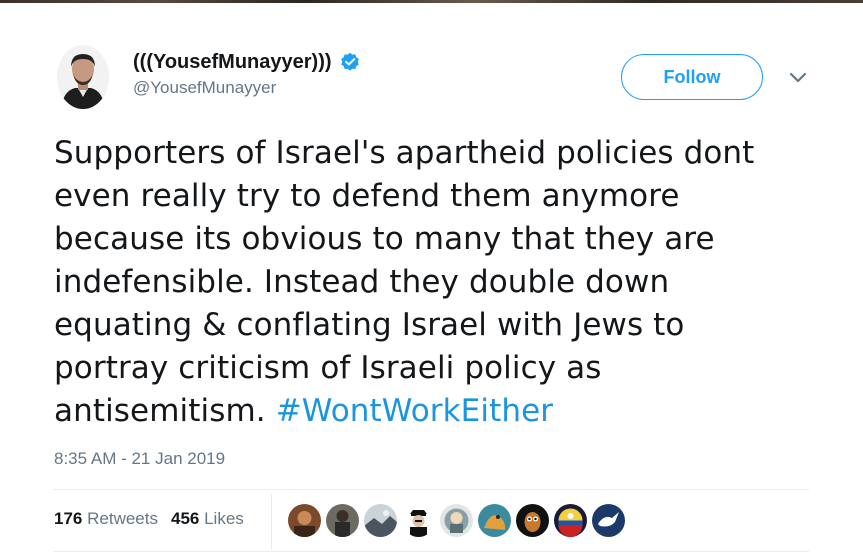 The width and height of the screenshot is (863, 557). Describe the element at coordinates (362, 282) in the screenshot. I see `tweet-text-line: indefensible. Instead they double down` at that location.